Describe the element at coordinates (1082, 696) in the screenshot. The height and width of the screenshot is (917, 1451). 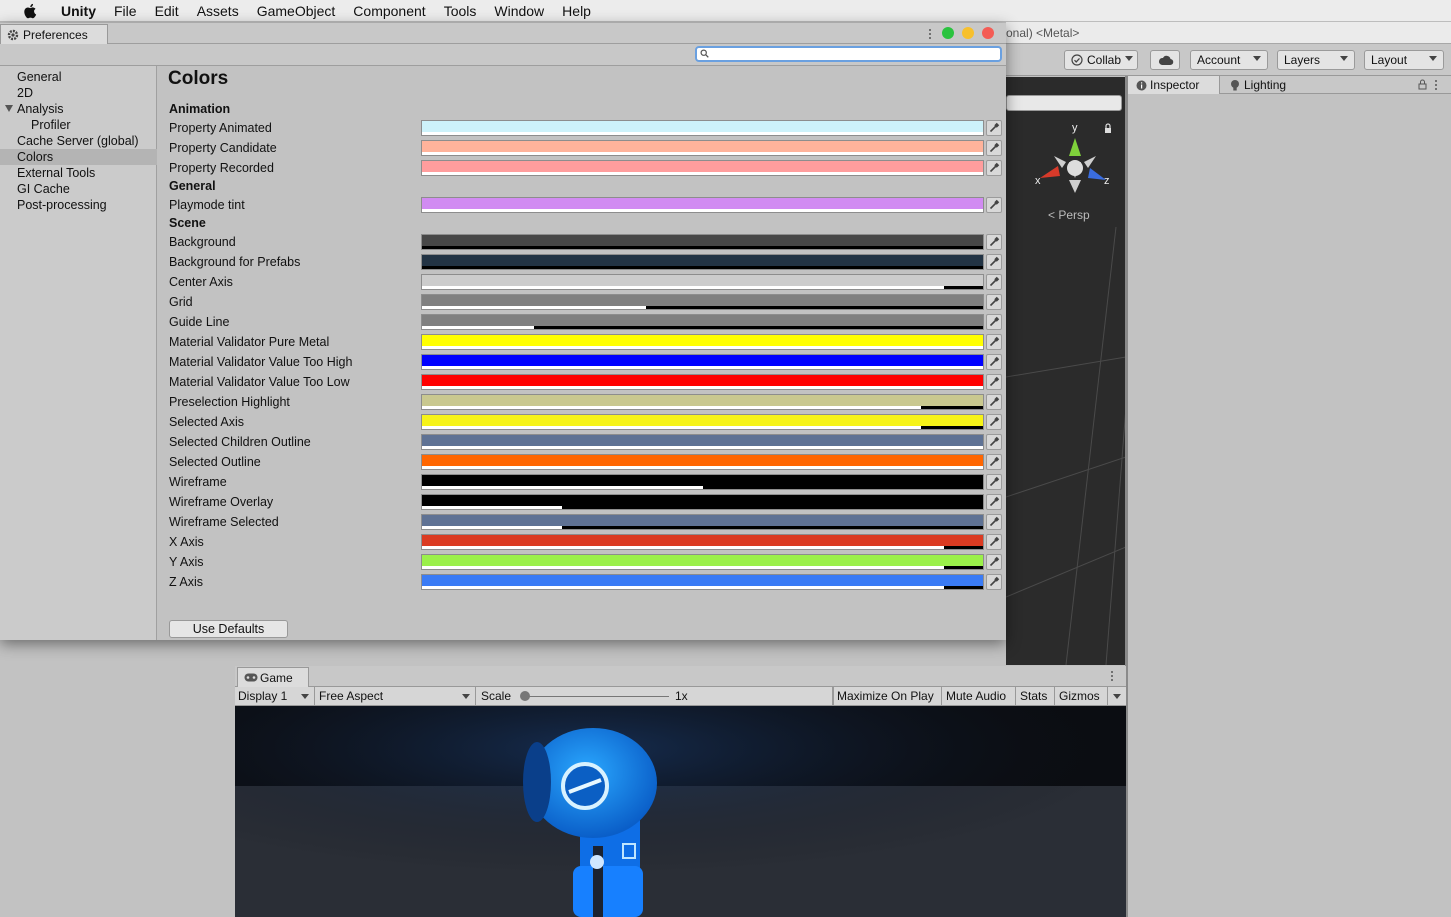
I see `gizmos-toggle: Gizmos` at that location.